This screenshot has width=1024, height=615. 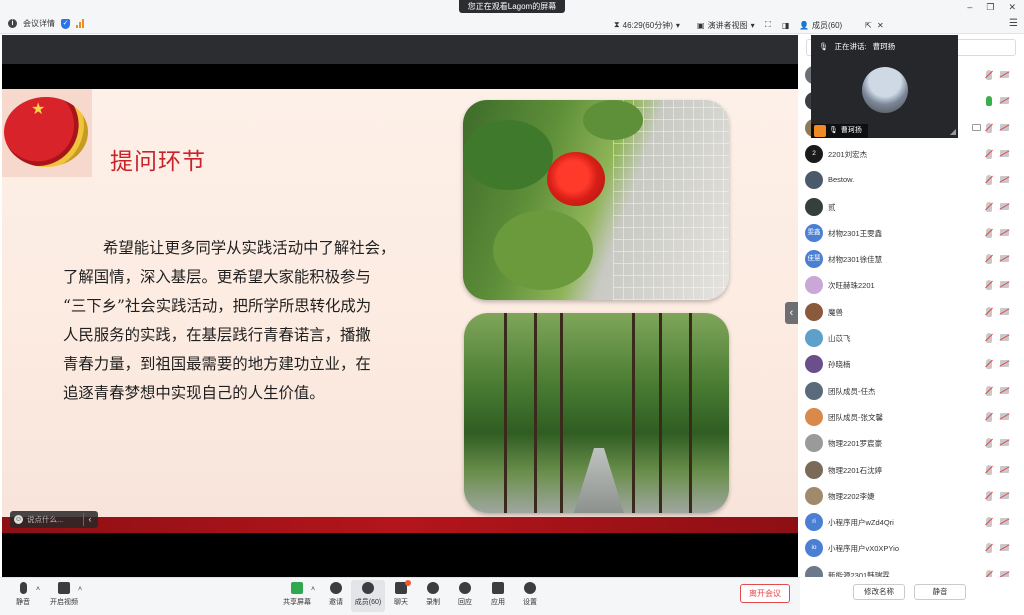 I want to click on member-row: Bestow., so click(x=912, y=180).